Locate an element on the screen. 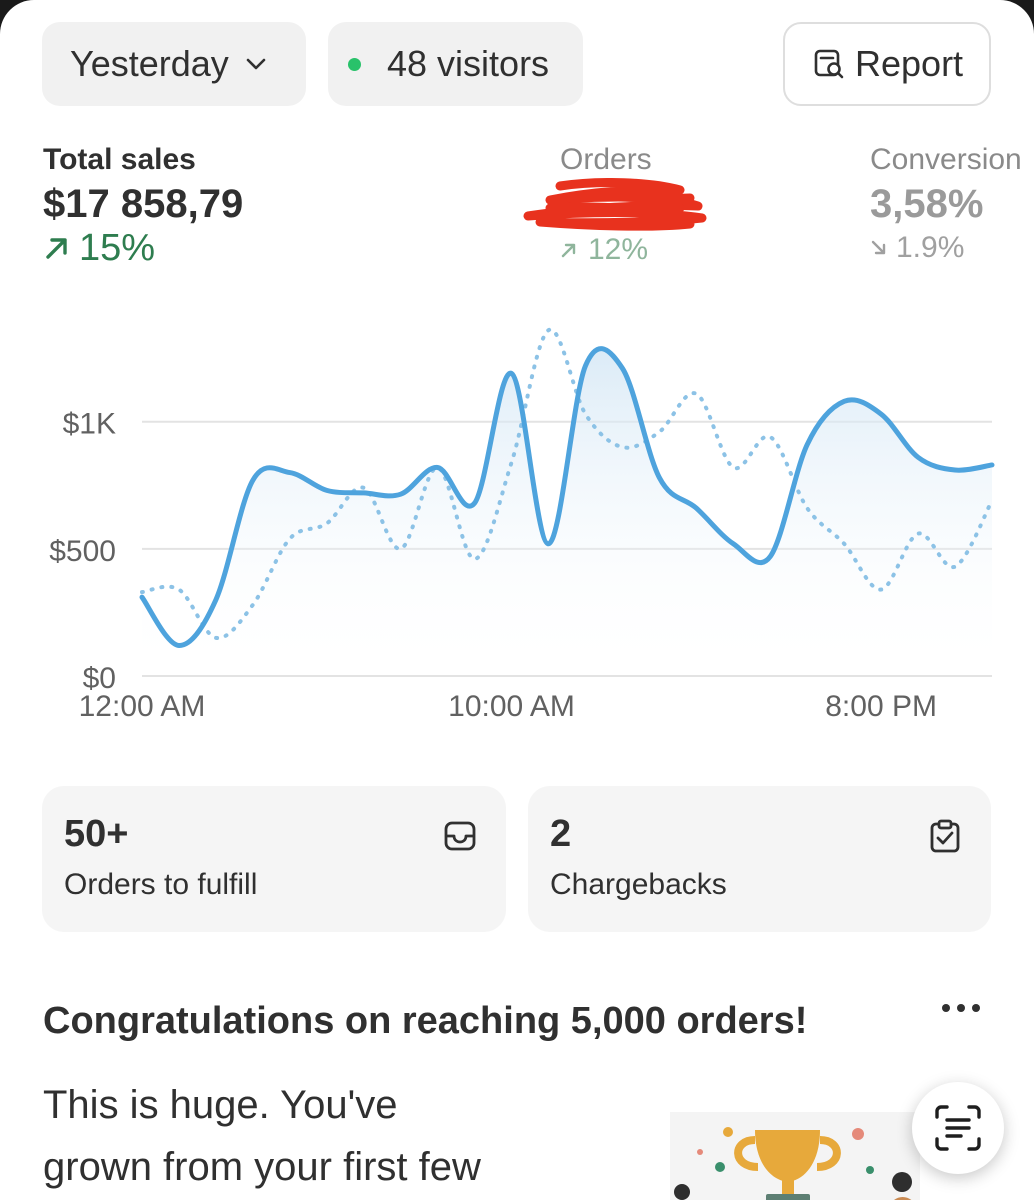  orders-to-fulfill-card: 50+ Orders to fulfill is located at coordinates (274, 859).